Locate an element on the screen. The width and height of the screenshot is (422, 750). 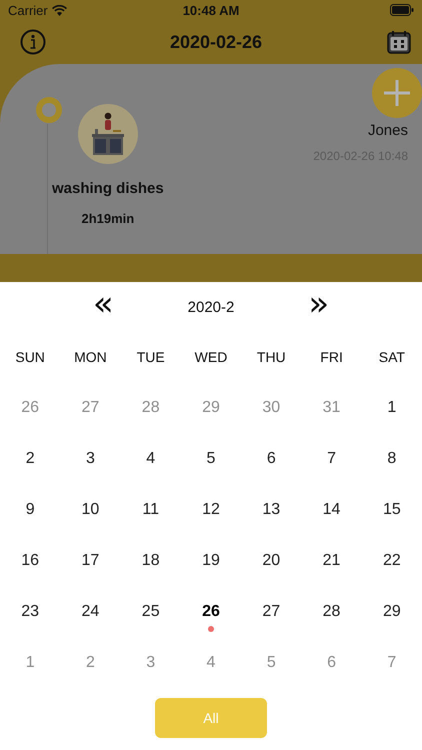
day-number: 20 is located at coordinates (271, 561).